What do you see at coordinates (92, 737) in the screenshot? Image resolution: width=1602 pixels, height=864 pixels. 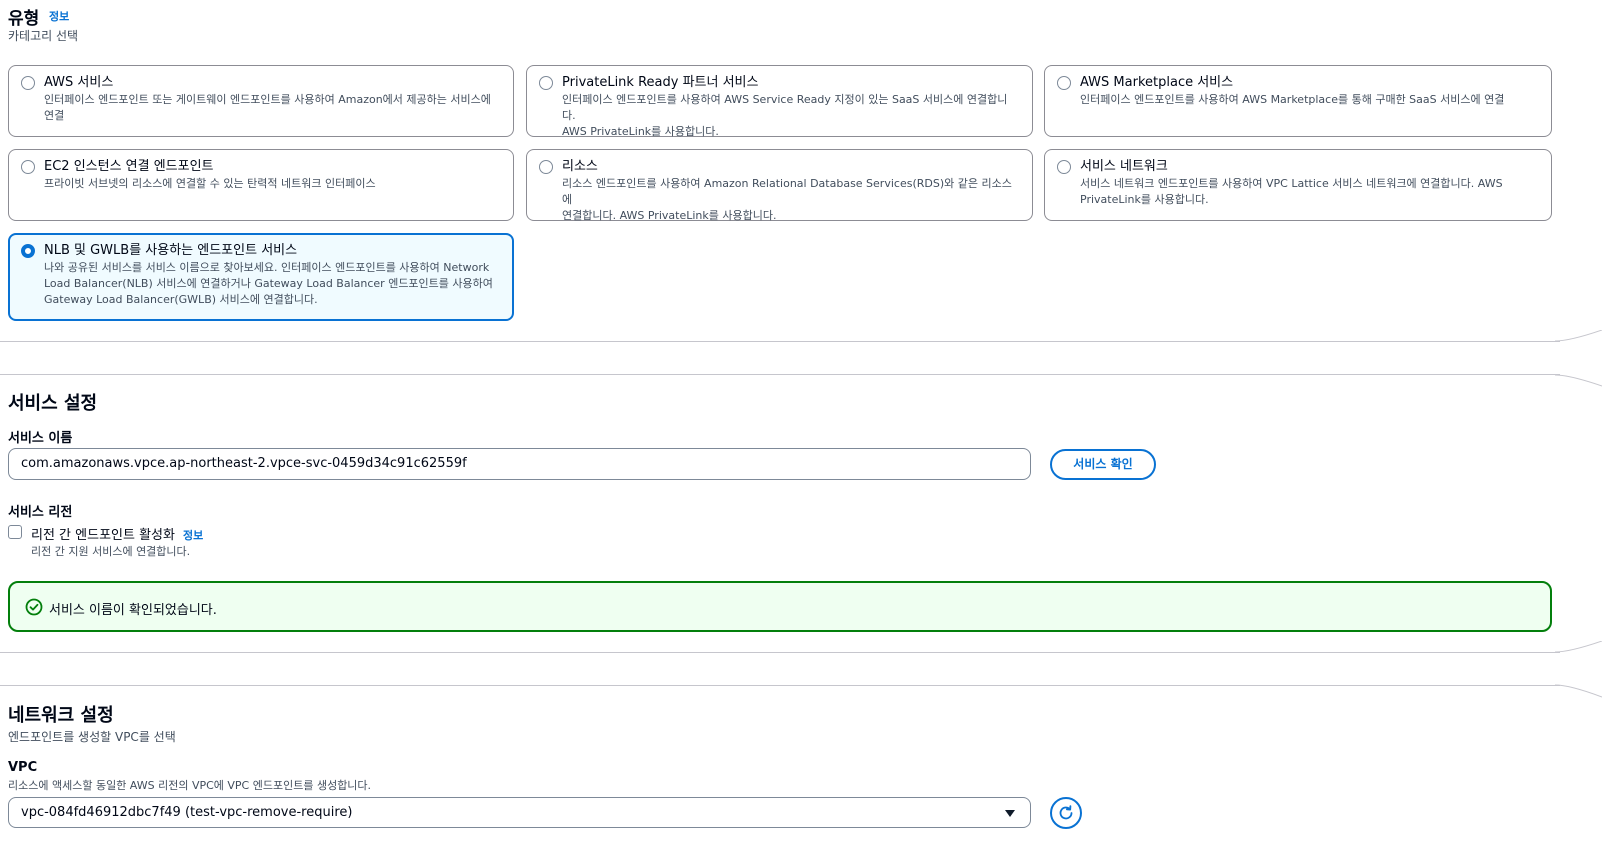 I see `network-settings-subtitle: 엔드포인트를 생성할 VPC를 선택` at bounding box center [92, 737].